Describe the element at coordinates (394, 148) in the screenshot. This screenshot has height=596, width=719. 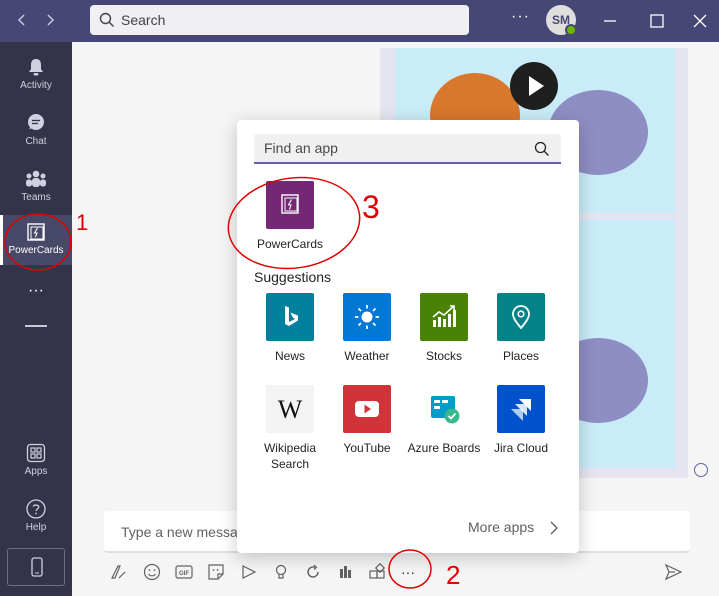
I see `find-app-input` at that location.